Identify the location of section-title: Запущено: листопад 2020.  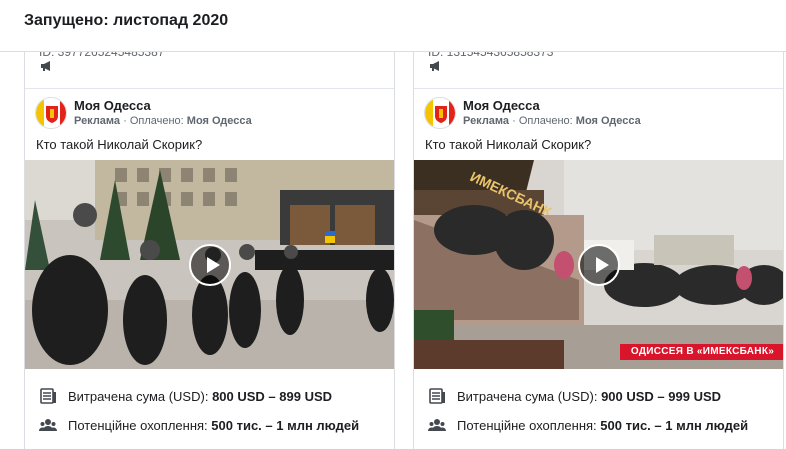
(126, 20).